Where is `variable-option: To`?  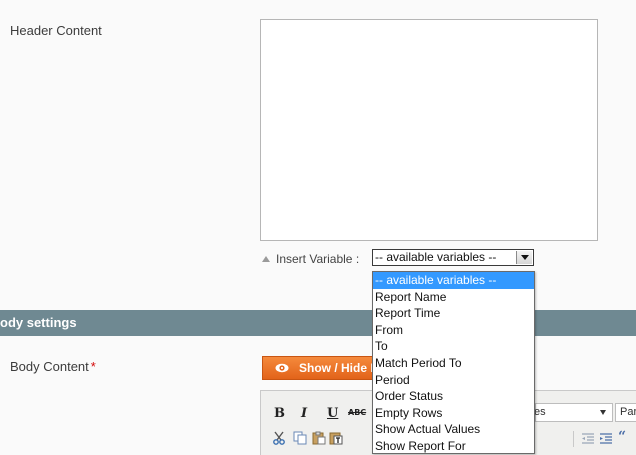 variable-option: To is located at coordinates (453, 346).